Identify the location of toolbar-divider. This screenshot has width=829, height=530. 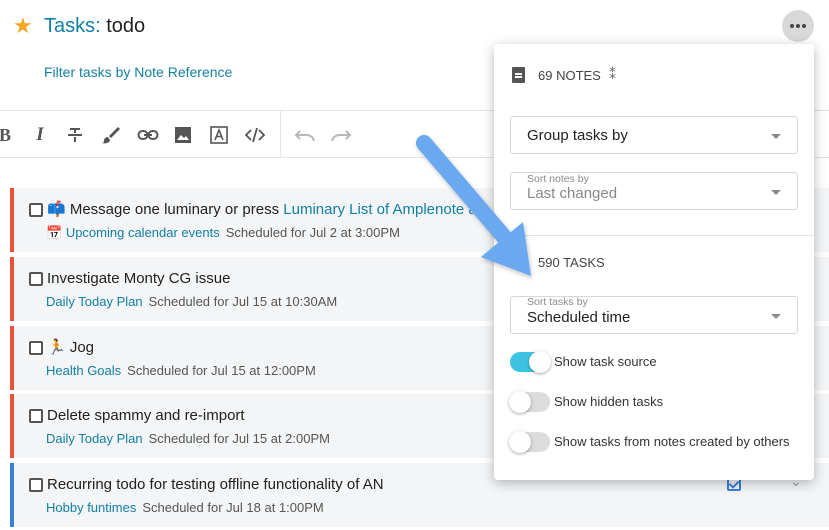
(280, 134).